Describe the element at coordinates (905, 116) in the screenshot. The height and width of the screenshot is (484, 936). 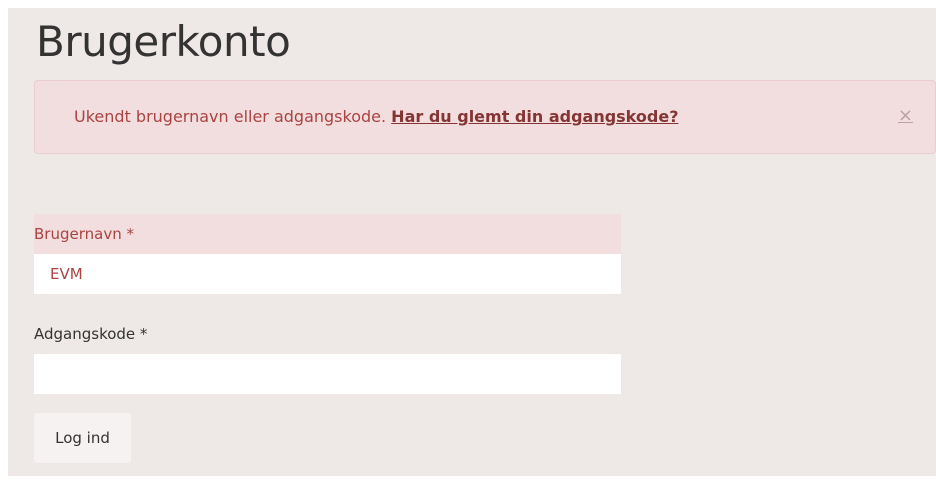
I see `close-icon: ×` at that location.